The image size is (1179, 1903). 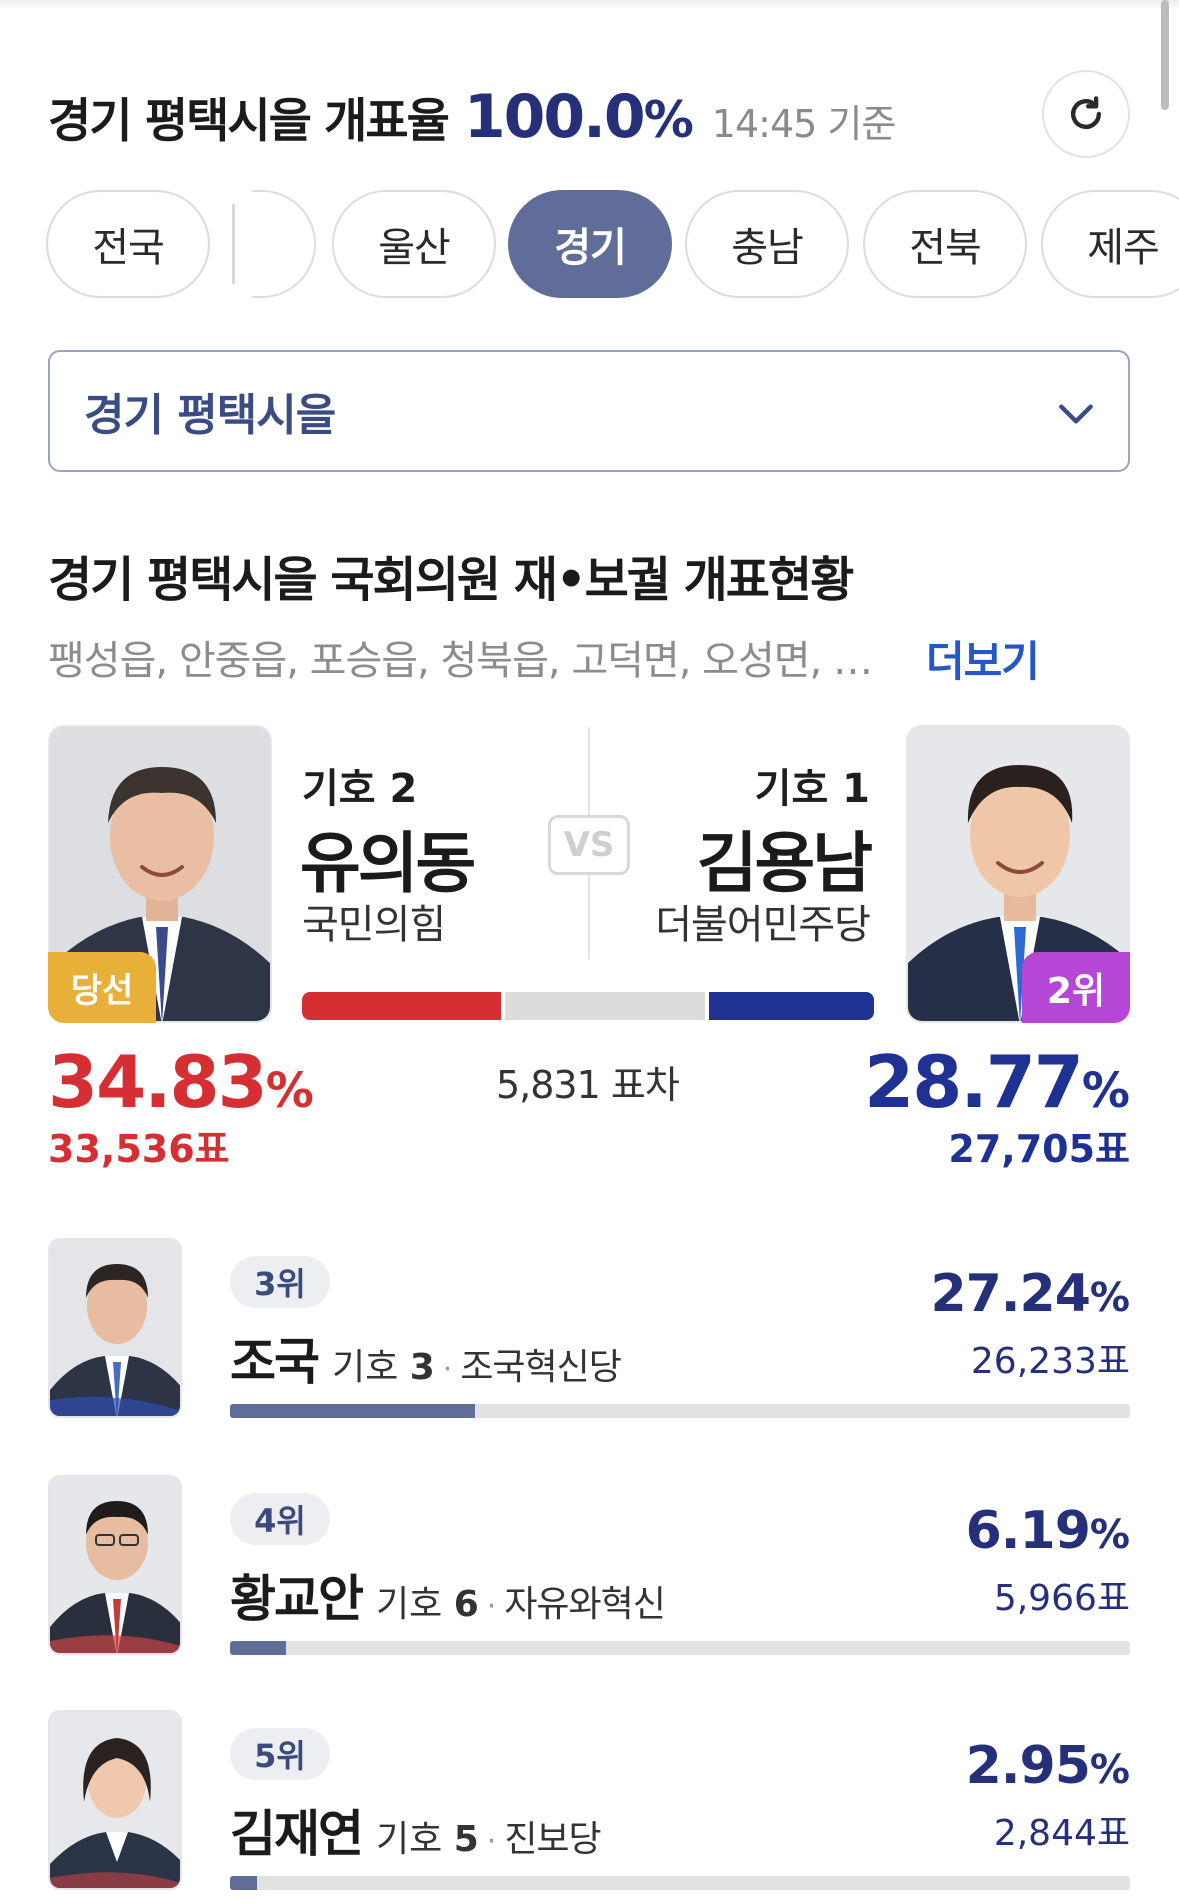 I want to click on candidate-party-left: 국민의힘, so click(x=374, y=925).